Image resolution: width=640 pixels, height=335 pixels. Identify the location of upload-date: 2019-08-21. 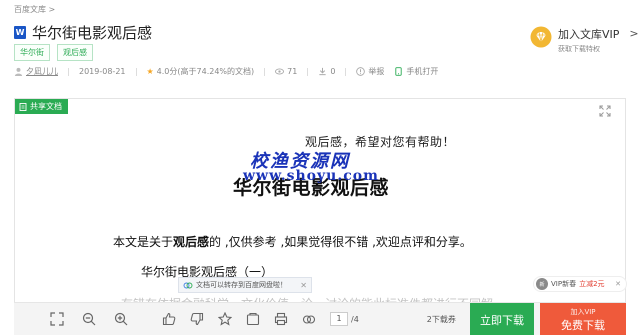
(102, 71).